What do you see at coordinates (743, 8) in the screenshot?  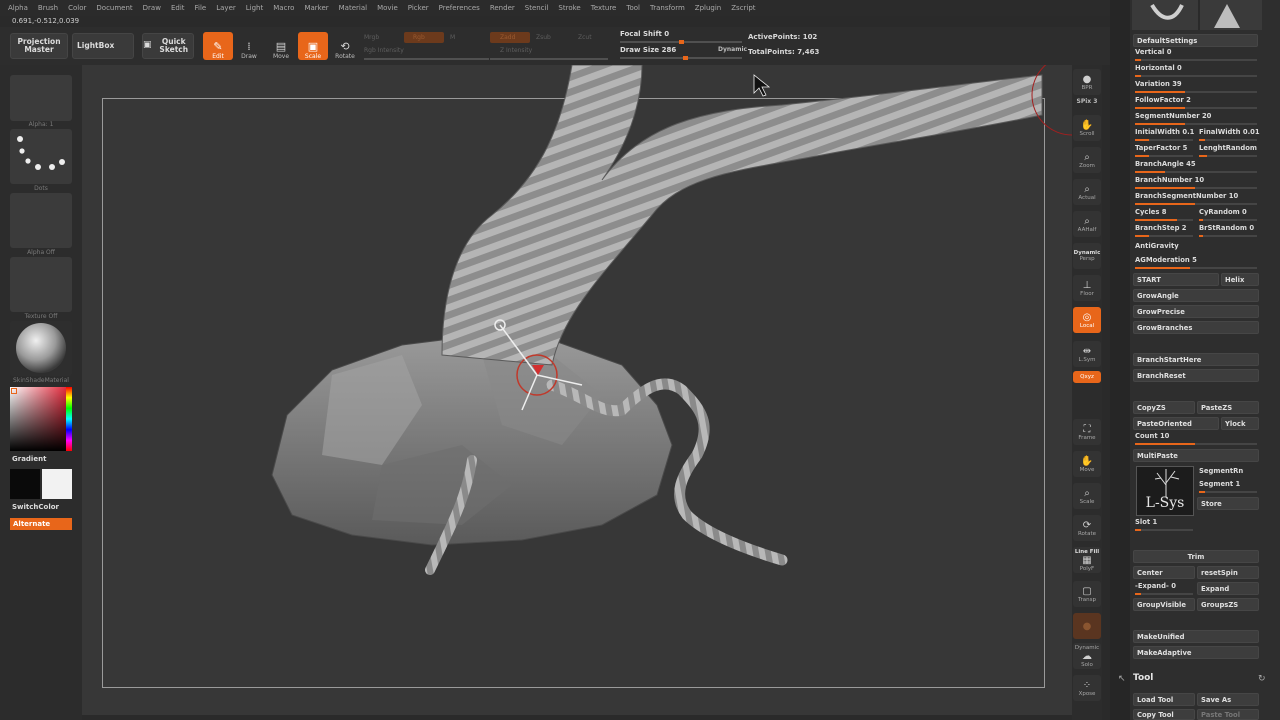 I see `menu-item: Zscript` at bounding box center [743, 8].